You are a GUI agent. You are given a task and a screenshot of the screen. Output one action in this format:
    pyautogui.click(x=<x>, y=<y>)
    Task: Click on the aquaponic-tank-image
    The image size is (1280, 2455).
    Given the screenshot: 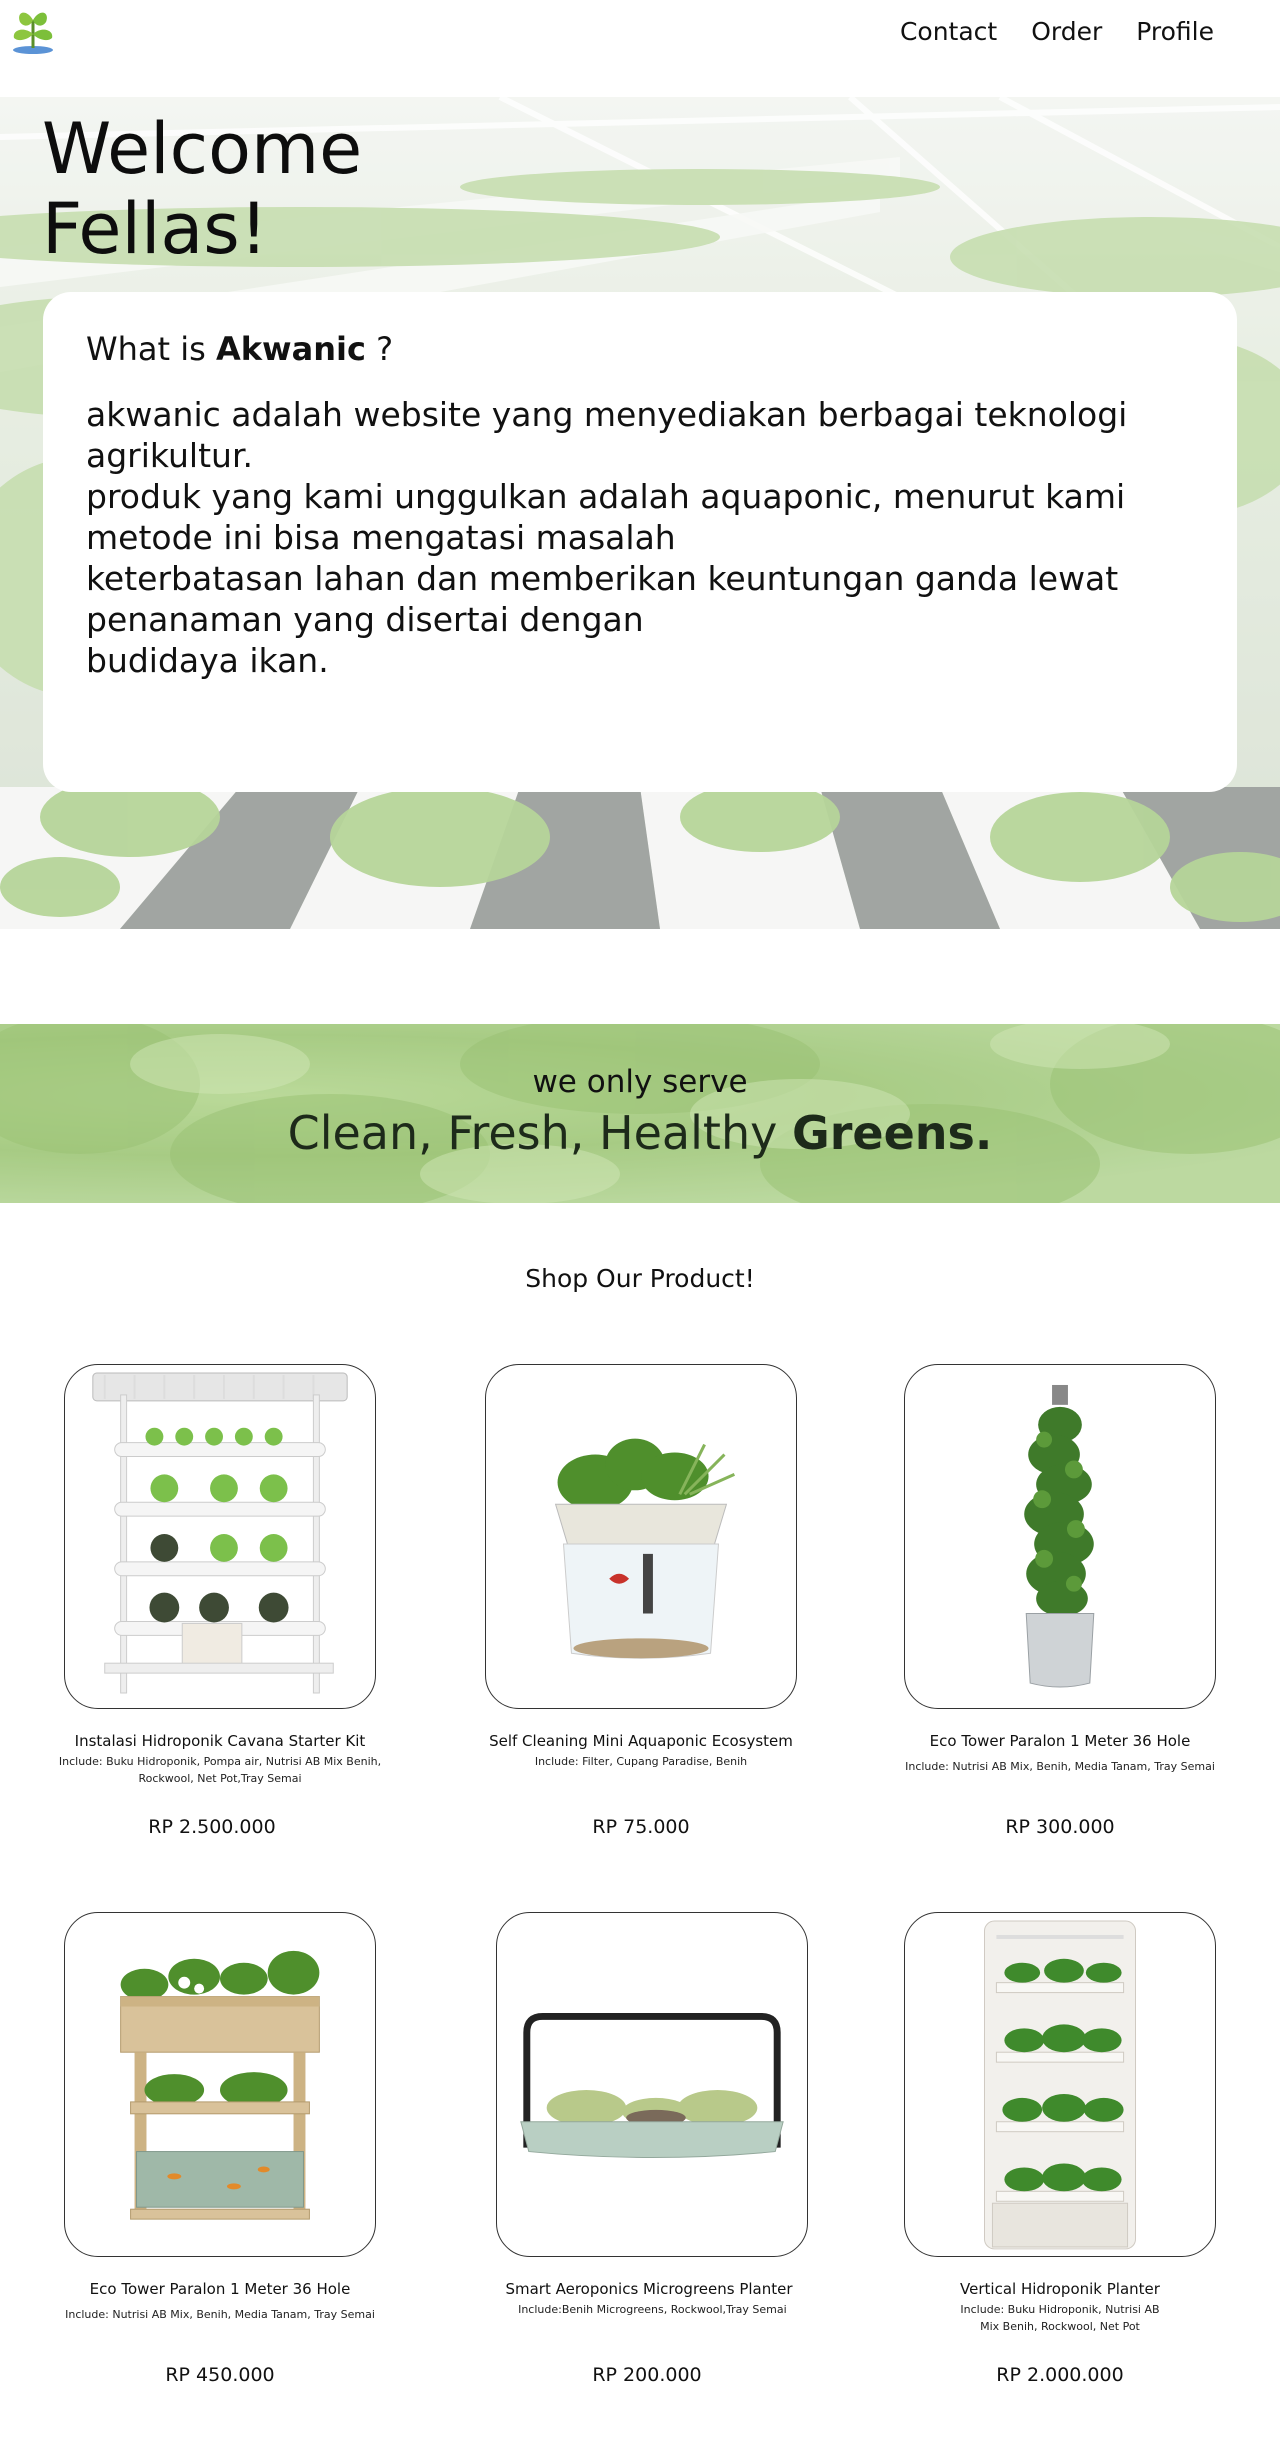 What is the action you would take?
    pyautogui.click(x=645, y=1548)
    